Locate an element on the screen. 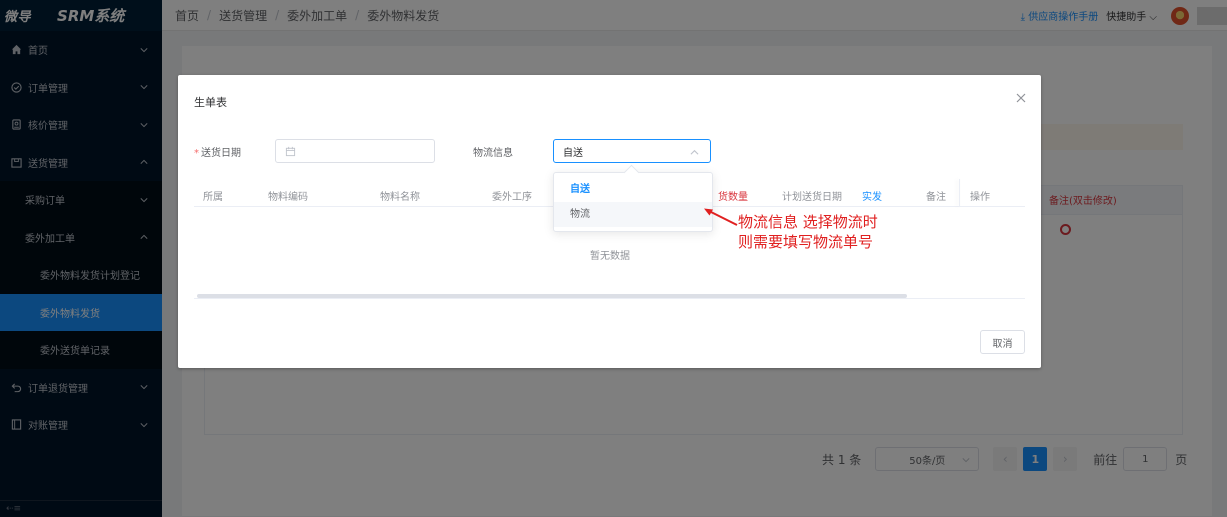 The height and width of the screenshot is (517, 1227). column-header: 所属 is located at coordinates (213, 197).